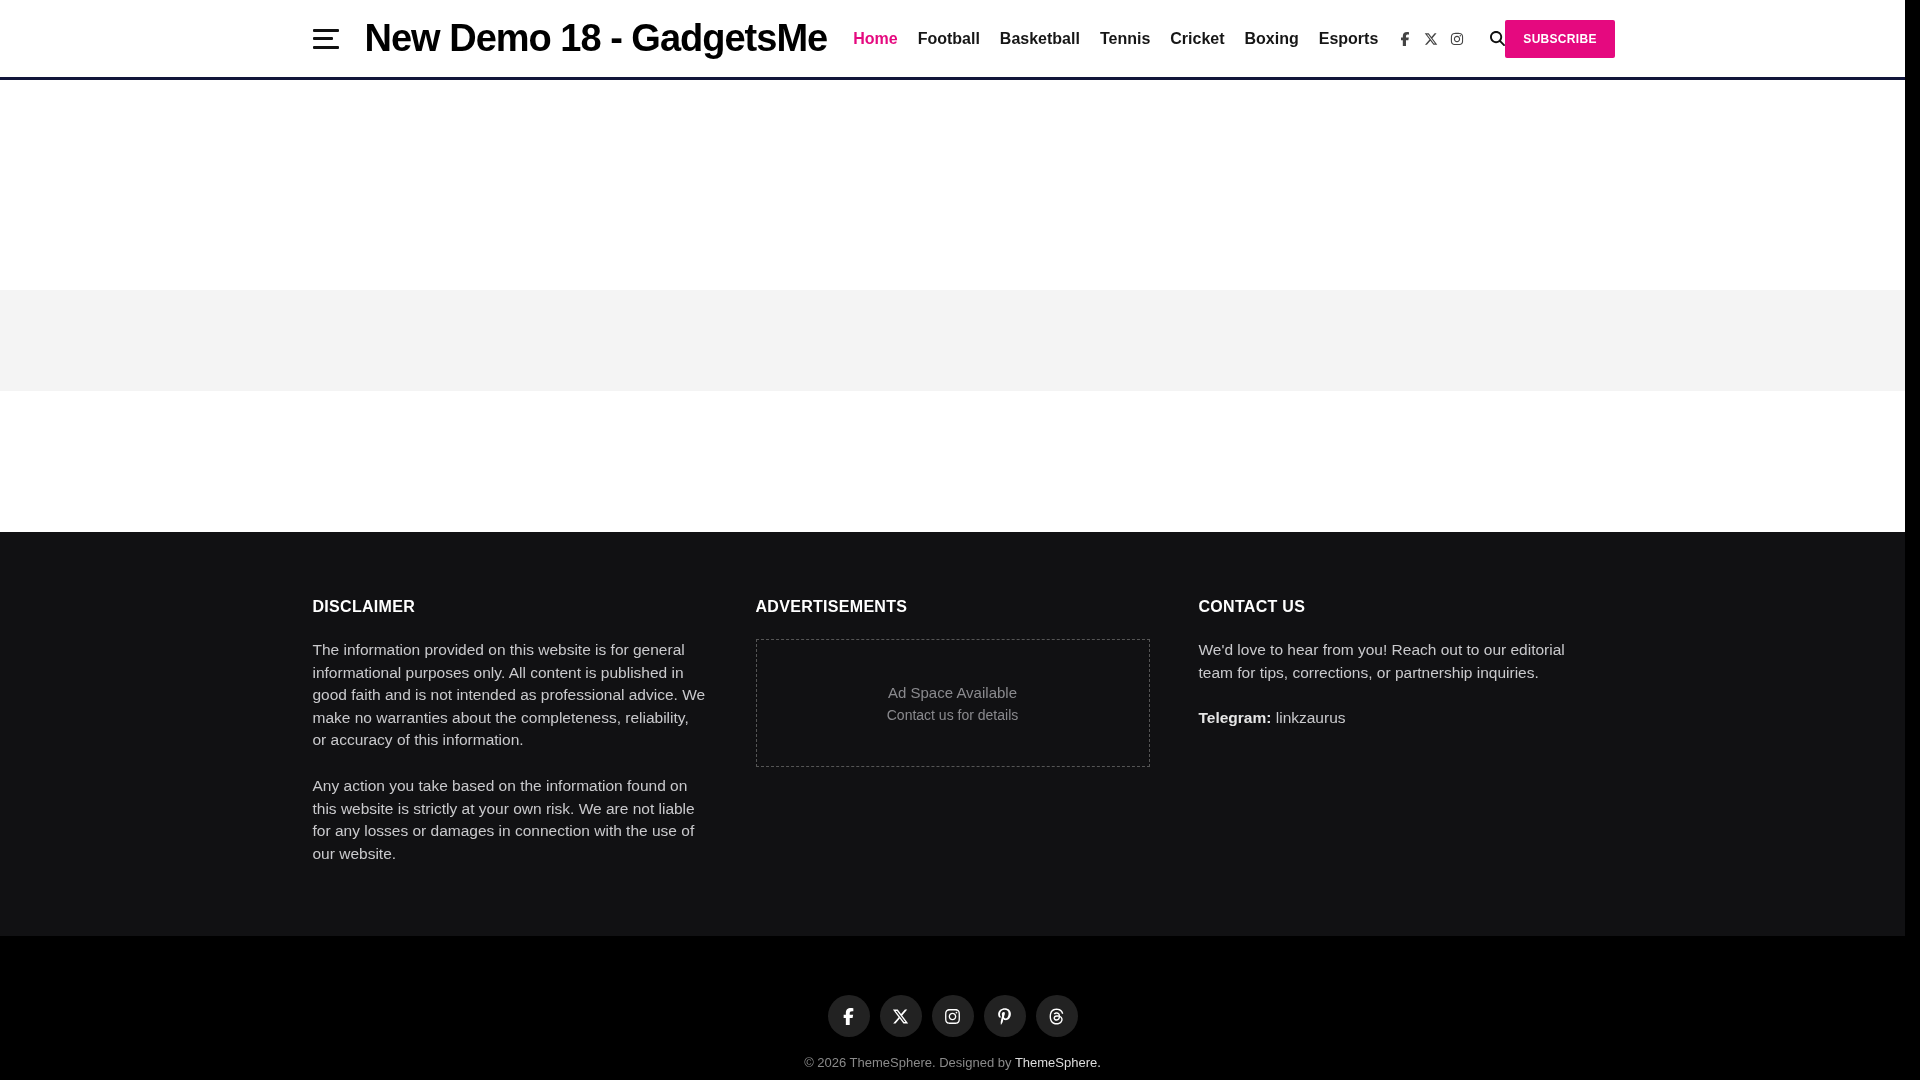 The height and width of the screenshot is (1080, 1920). I want to click on threads-icon, so click(1056, 1016).